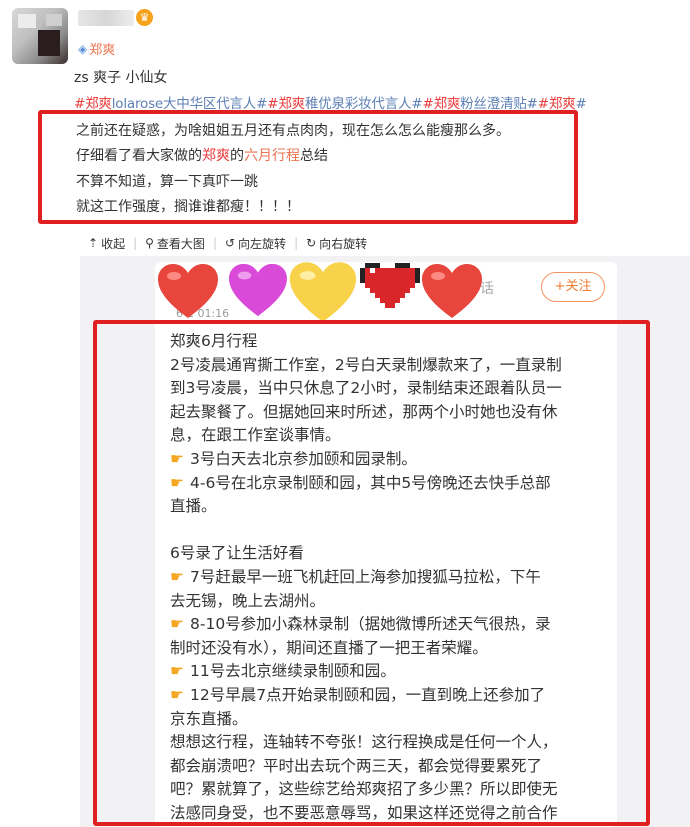 The image size is (690, 827). I want to click on post-body-line-3: 不算不知道，算一下真吓一跳, so click(167, 182).